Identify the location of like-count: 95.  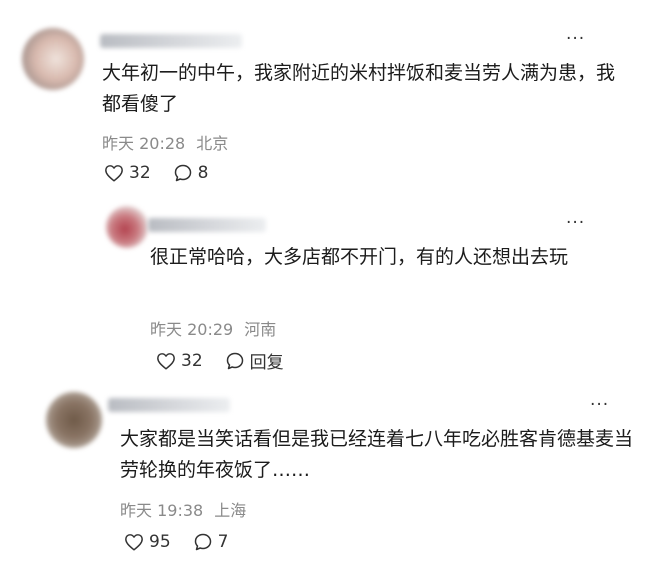
(160, 542).